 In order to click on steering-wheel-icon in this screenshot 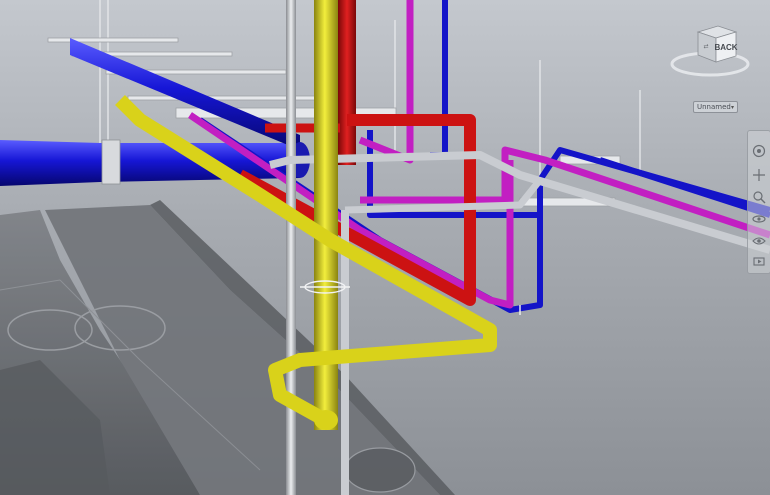, I will do `click(759, 151)`.